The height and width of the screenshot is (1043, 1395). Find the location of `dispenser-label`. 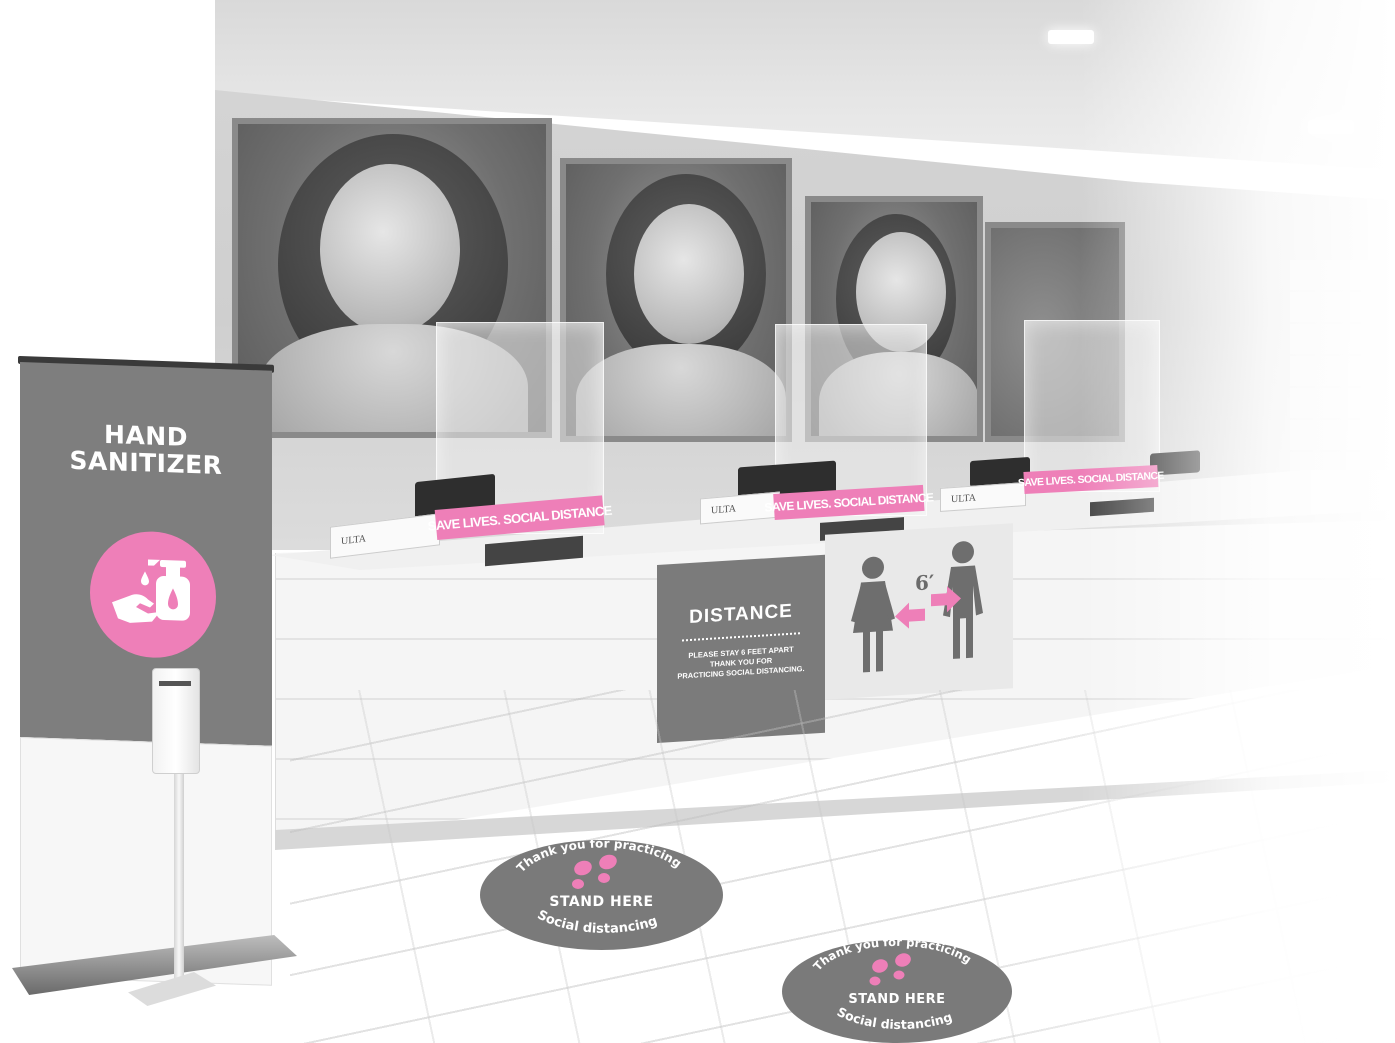

dispenser-label is located at coordinates (175, 683).